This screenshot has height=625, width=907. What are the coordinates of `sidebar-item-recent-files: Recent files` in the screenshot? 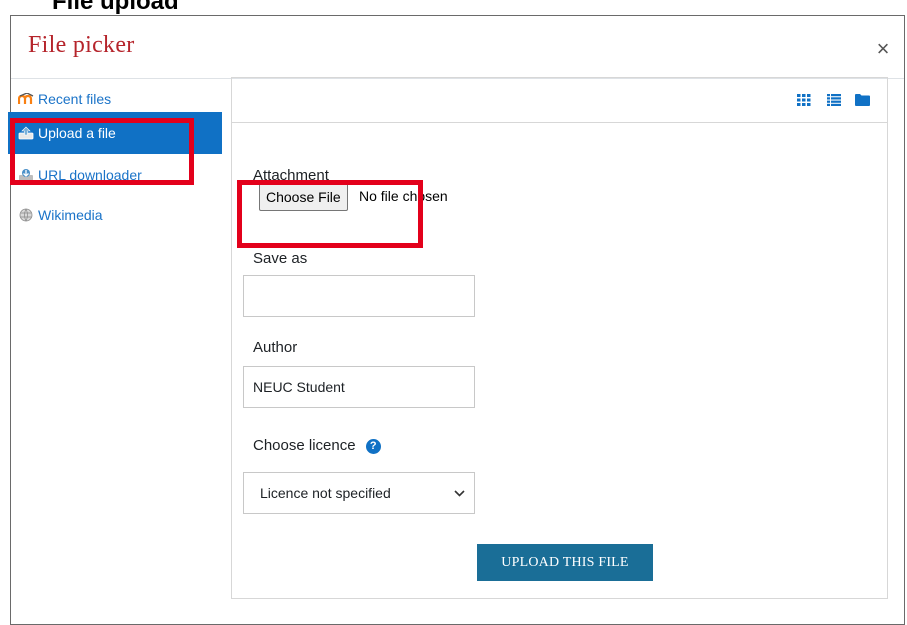 It's located at (115, 99).